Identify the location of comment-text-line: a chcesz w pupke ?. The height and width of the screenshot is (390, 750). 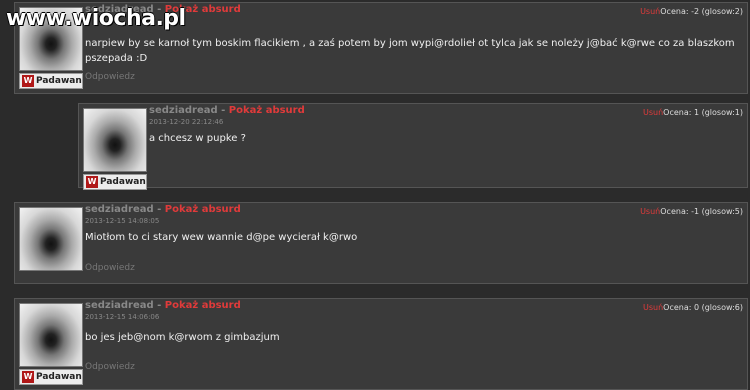
(197, 138).